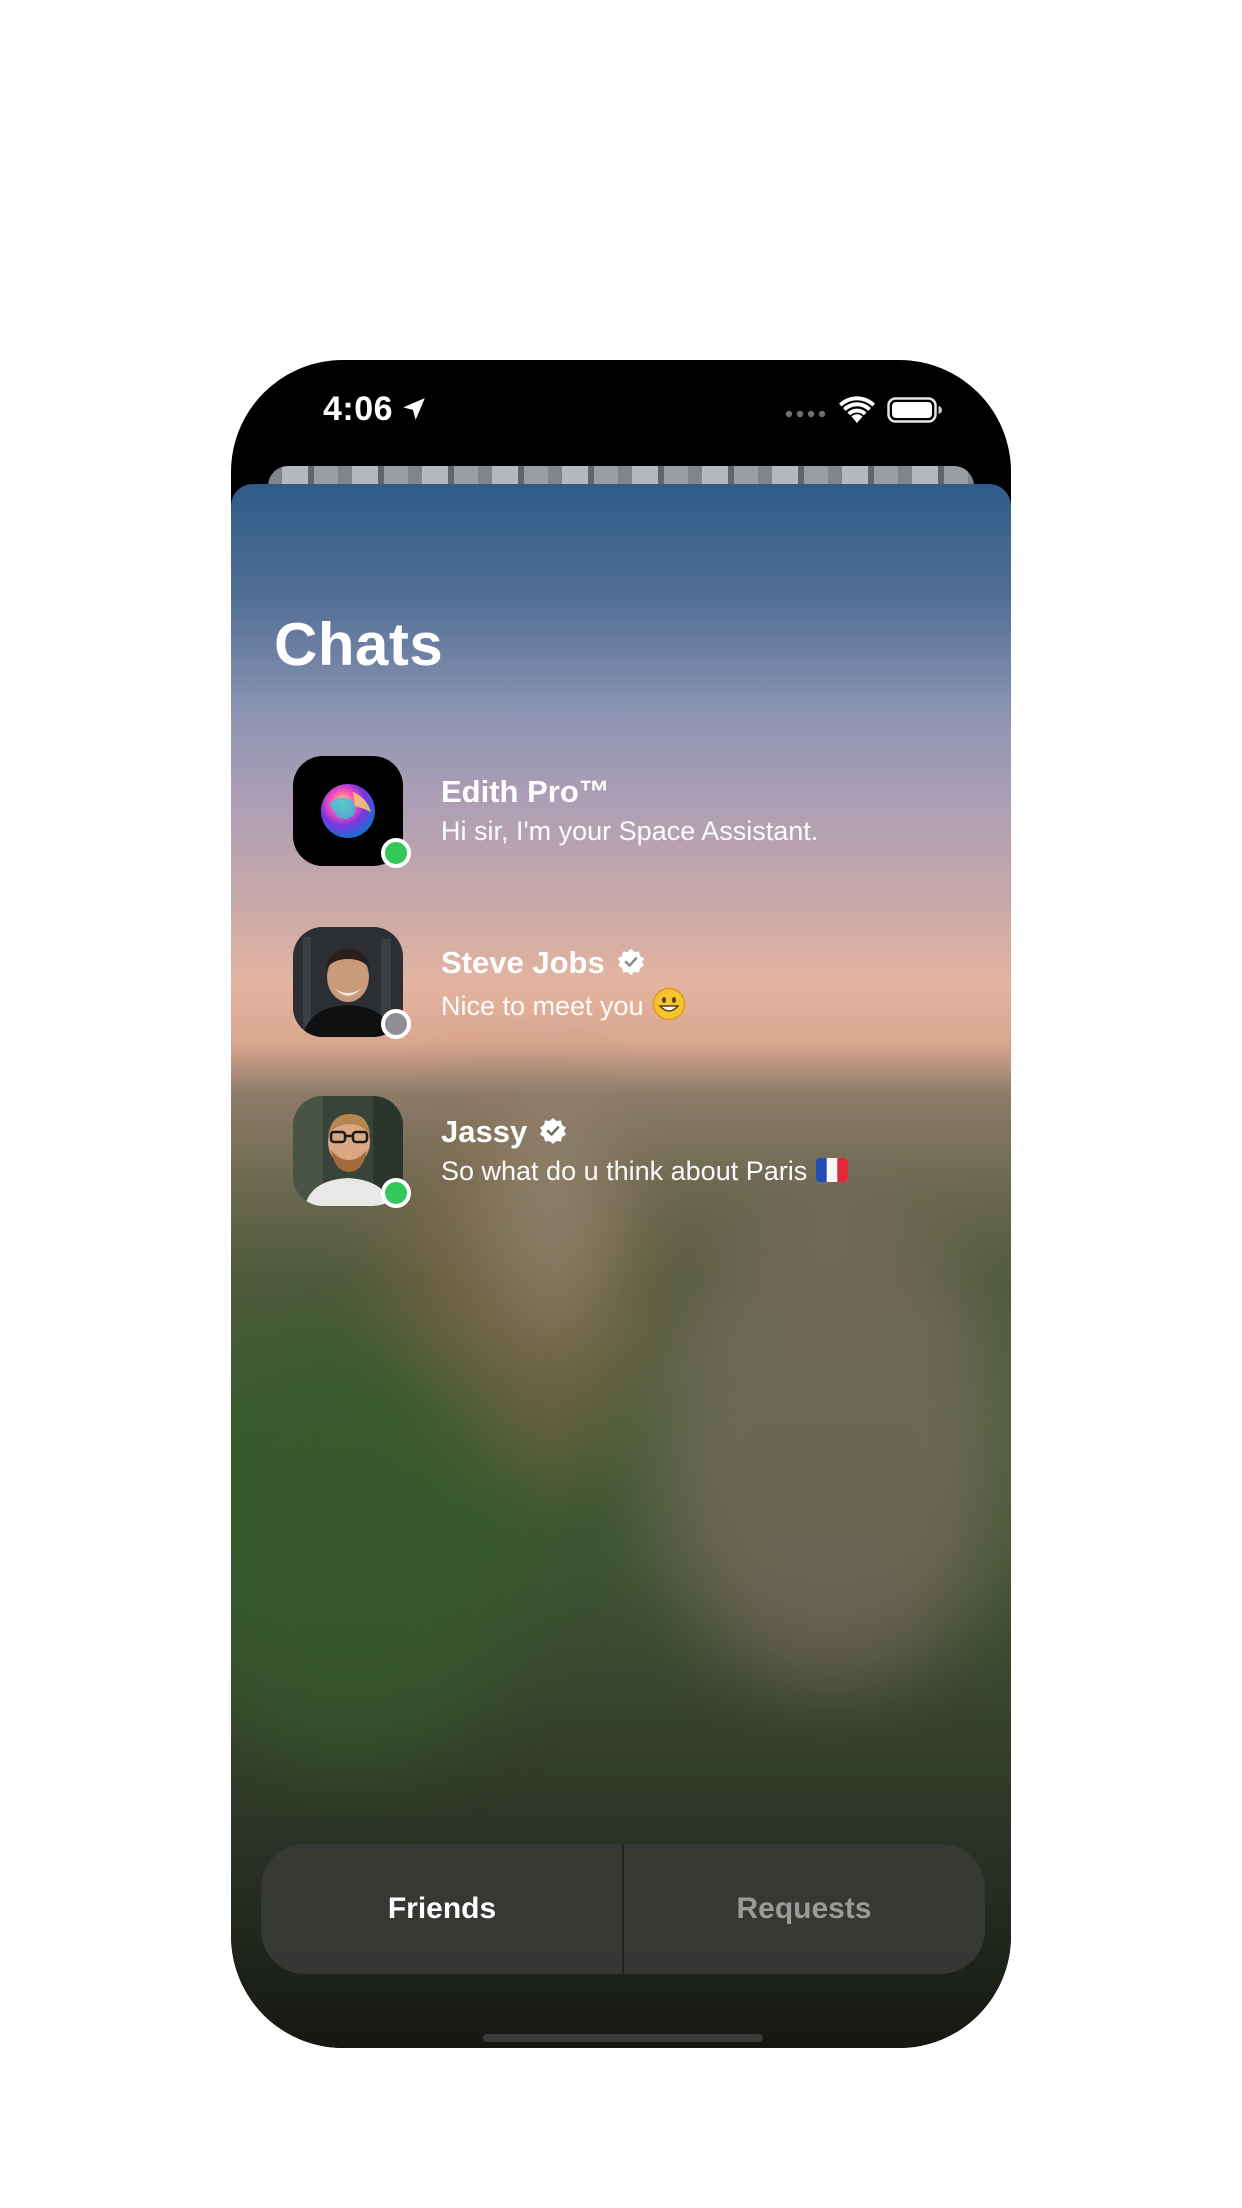  Describe the element at coordinates (623, 1152) in the screenshot. I see `chat-row-jassy: Jassy So what do u think about Paris` at that location.